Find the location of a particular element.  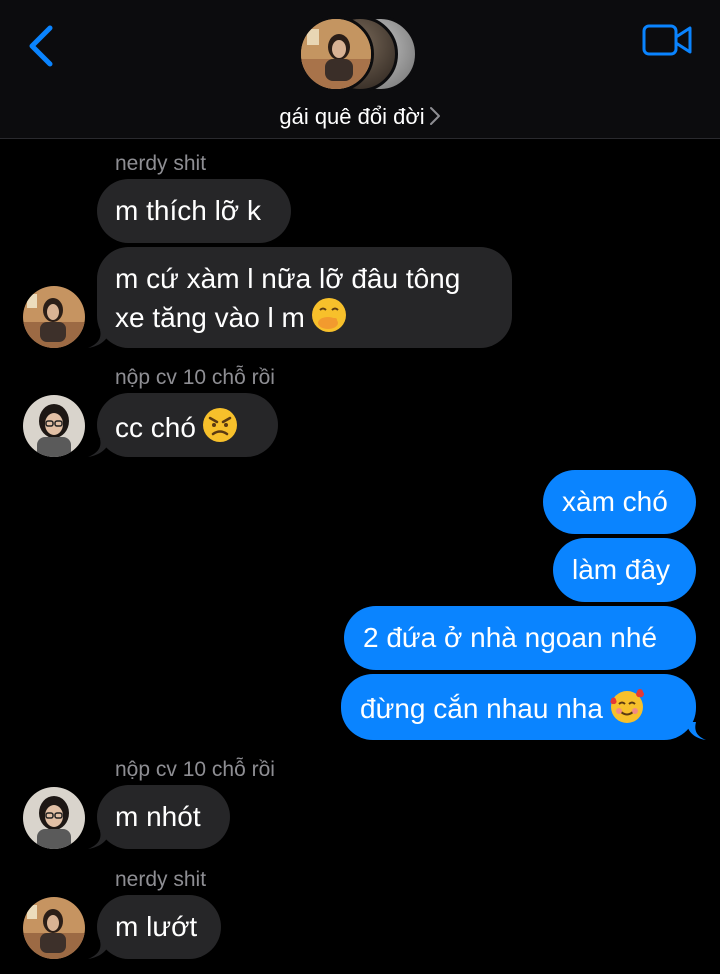

message-text: m lướt is located at coordinates (156, 926).